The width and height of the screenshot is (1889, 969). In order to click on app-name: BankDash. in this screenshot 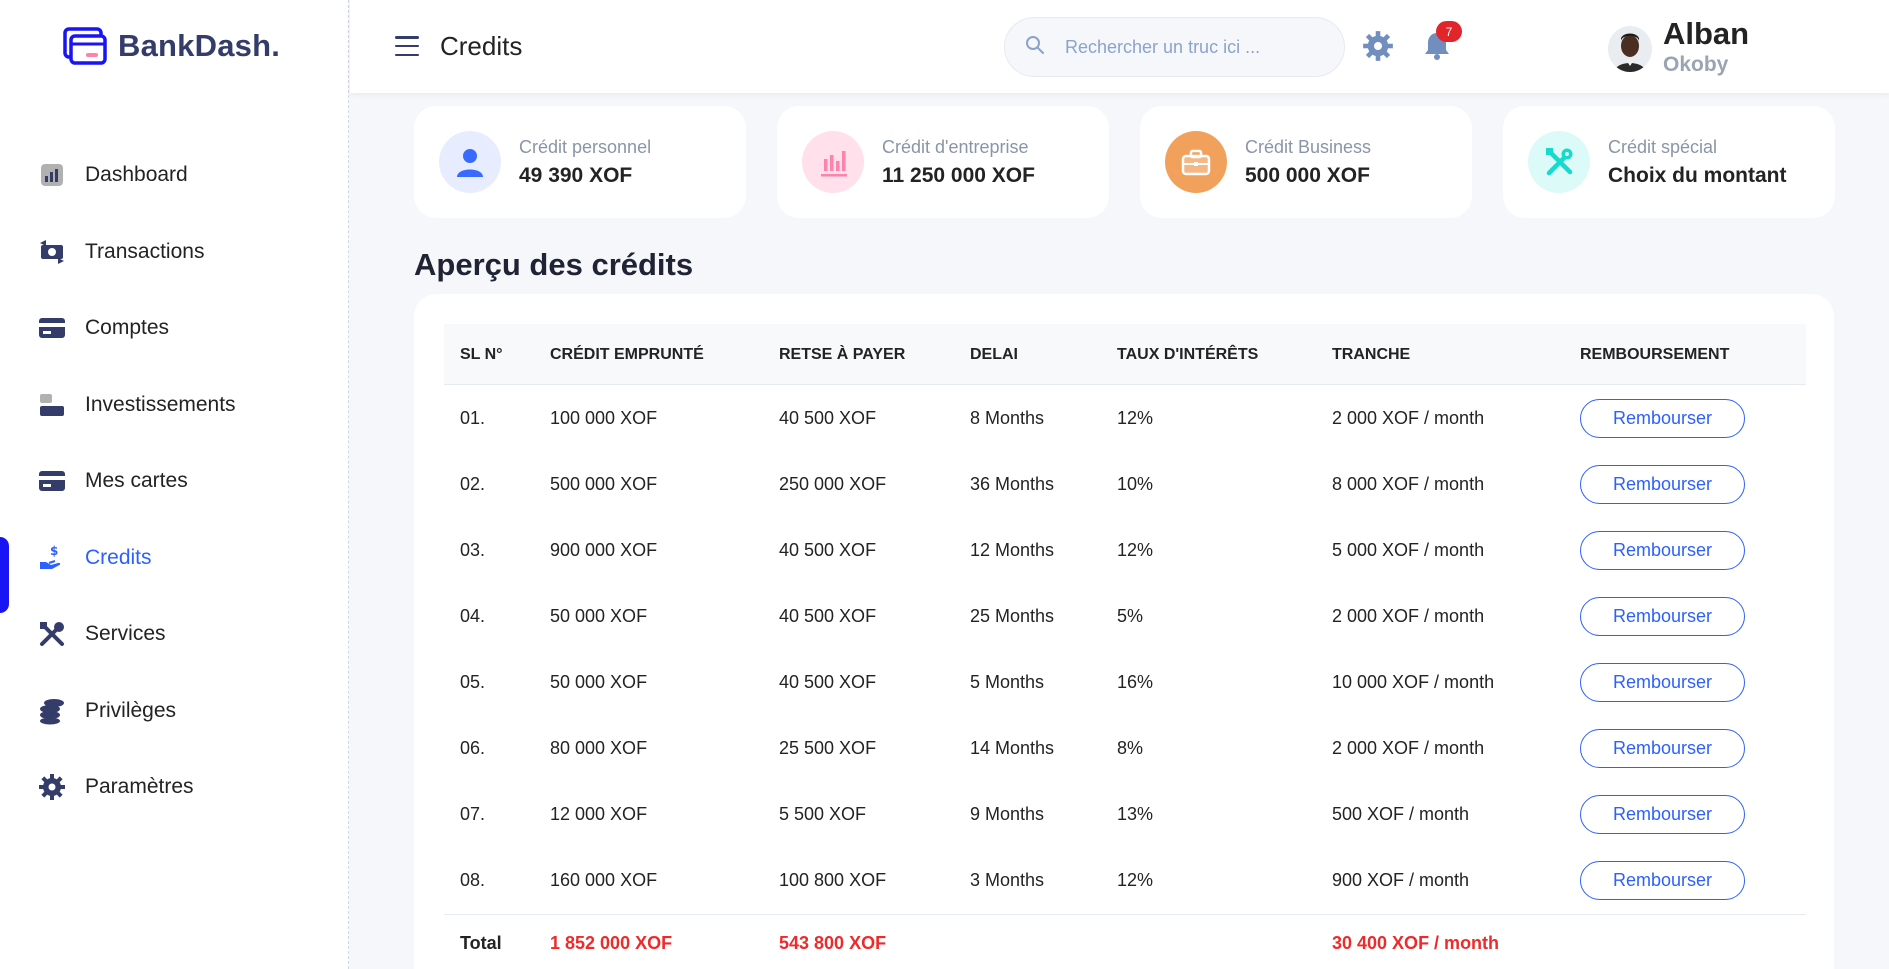, I will do `click(199, 45)`.